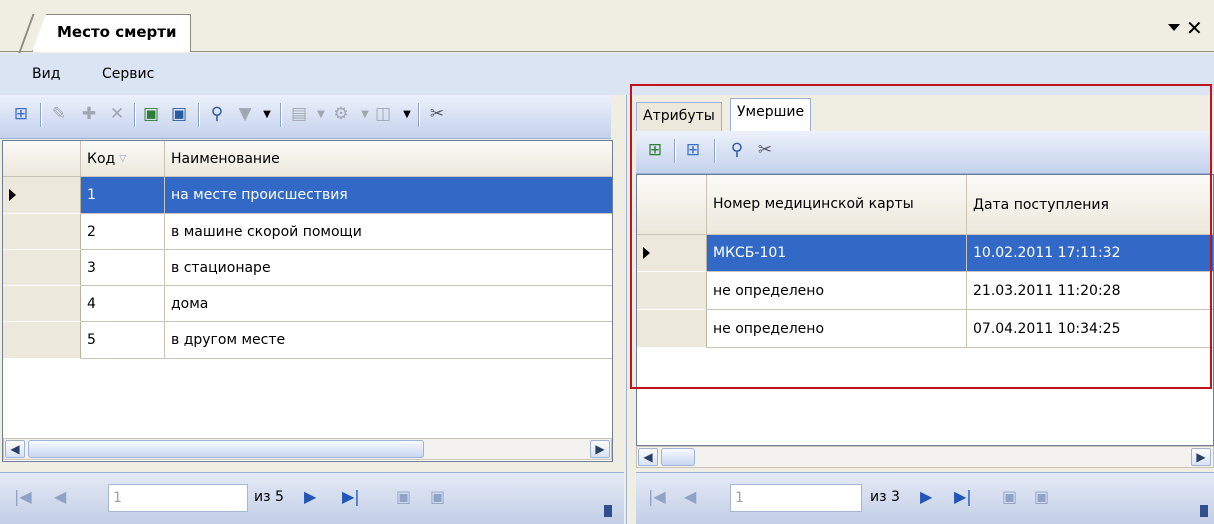 This screenshot has width=1214, height=524. What do you see at coordinates (837, 205) in the screenshot?
I see `column-header-card-number: Номер медицинской карты` at bounding box center [837, 205].